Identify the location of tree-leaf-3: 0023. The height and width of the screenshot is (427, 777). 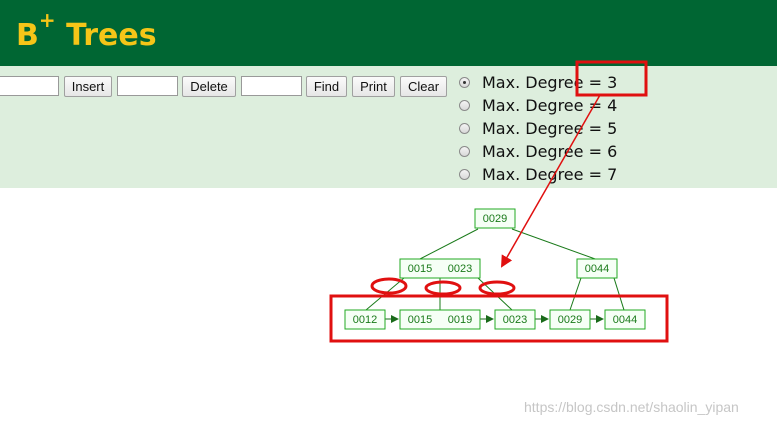
(515, 319).